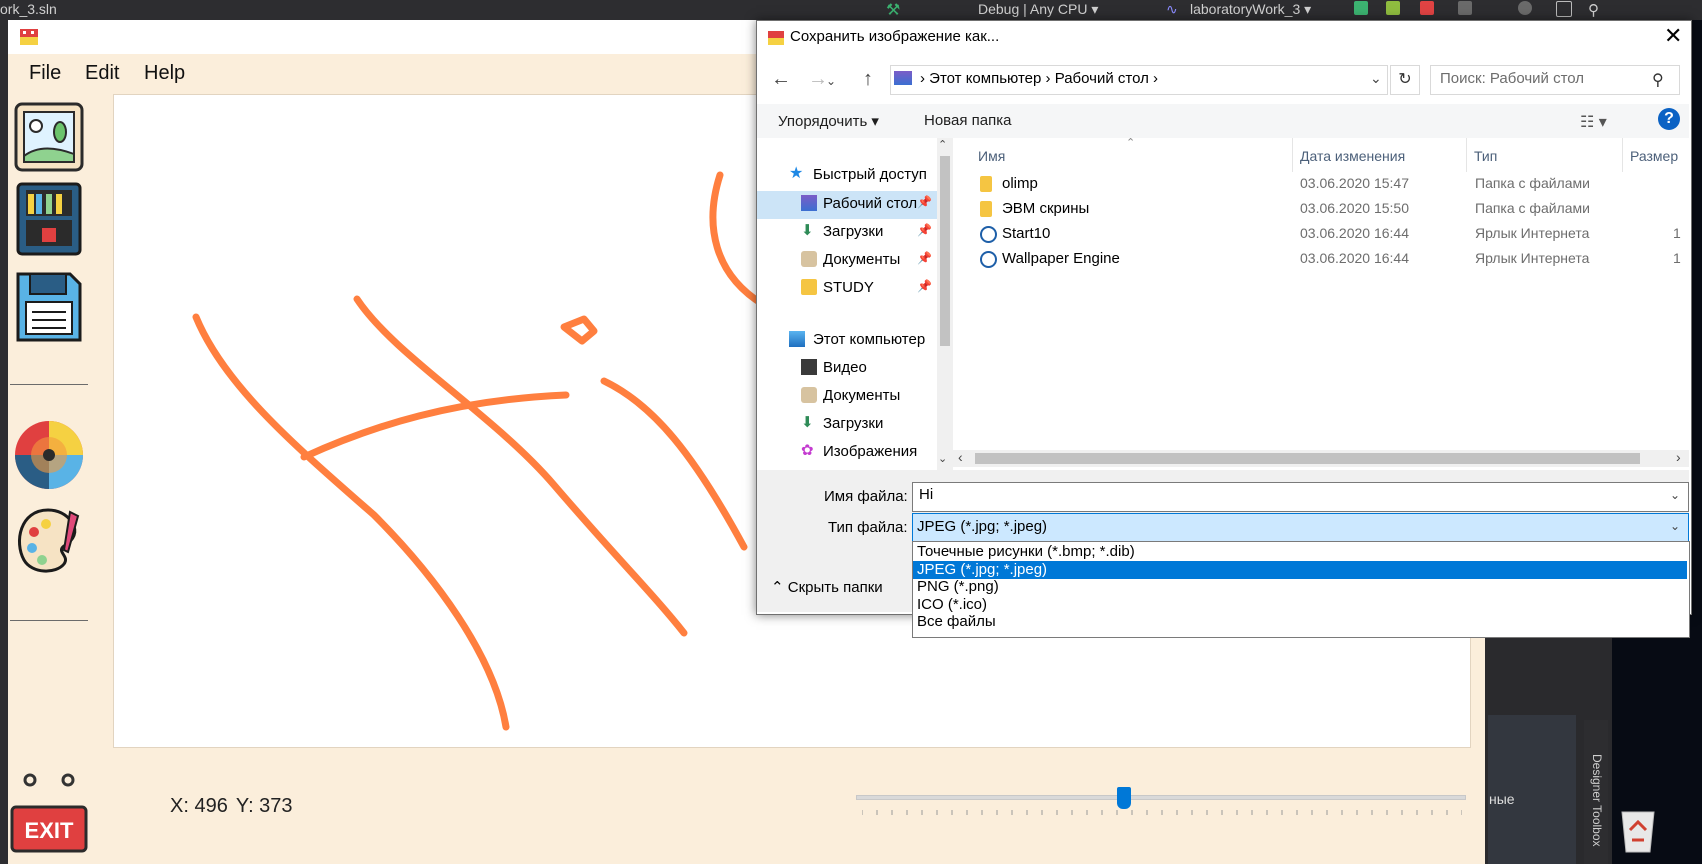  What do you see at coordinates (1131, 143) in the screenshot?
I see `sort-ascending-icon: ⌃` at bounding box center [1131, 143].